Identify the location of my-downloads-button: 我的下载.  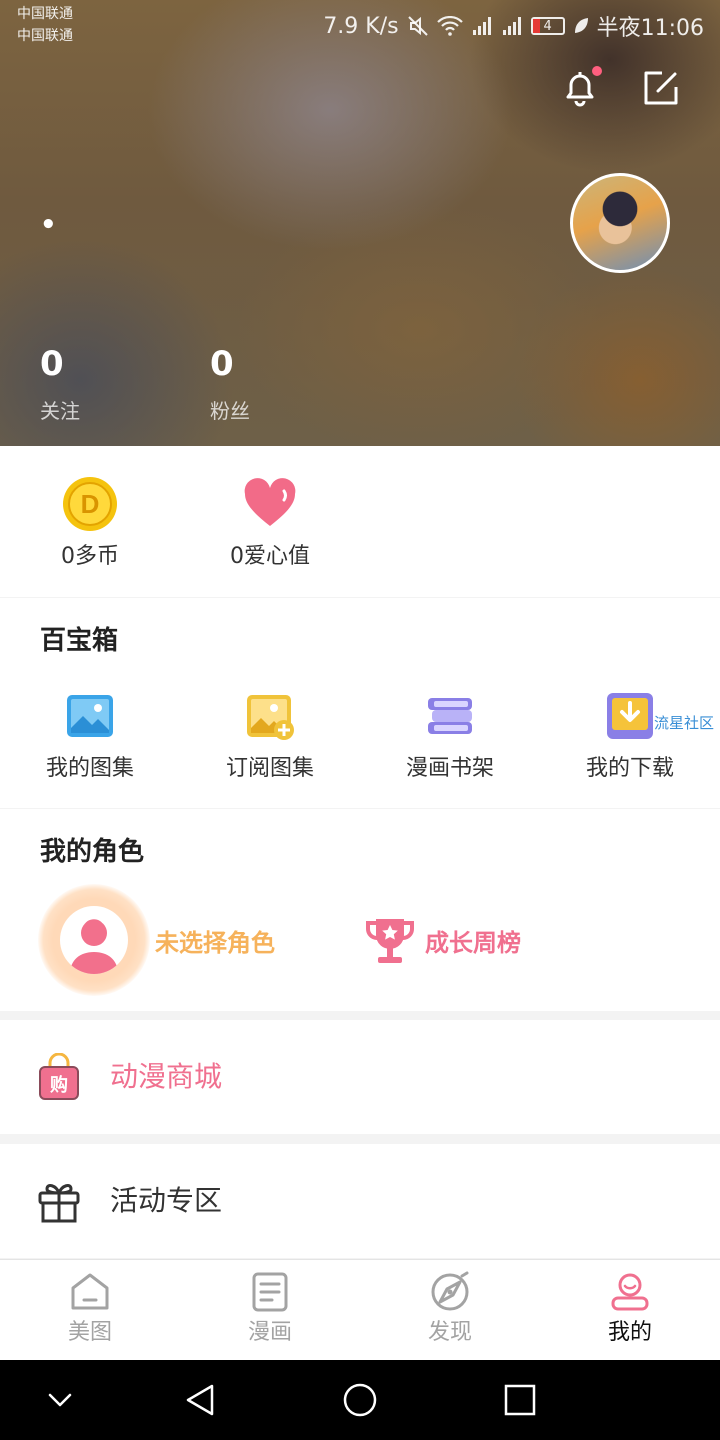
(630, 737).